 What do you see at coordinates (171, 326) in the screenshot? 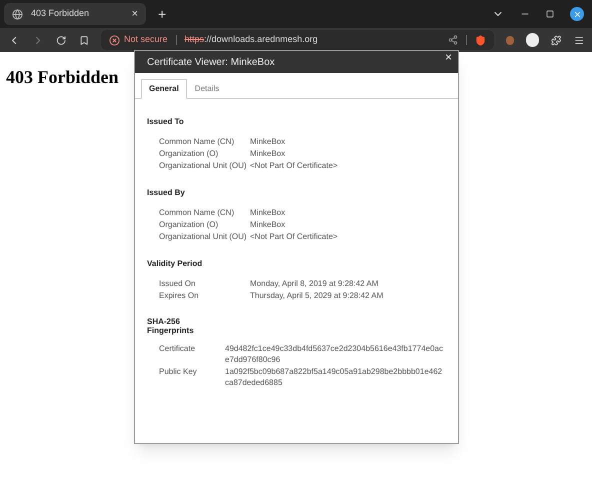
I see `section-title: SHA-256 Fingerprints` at bounding box center [171, 326].